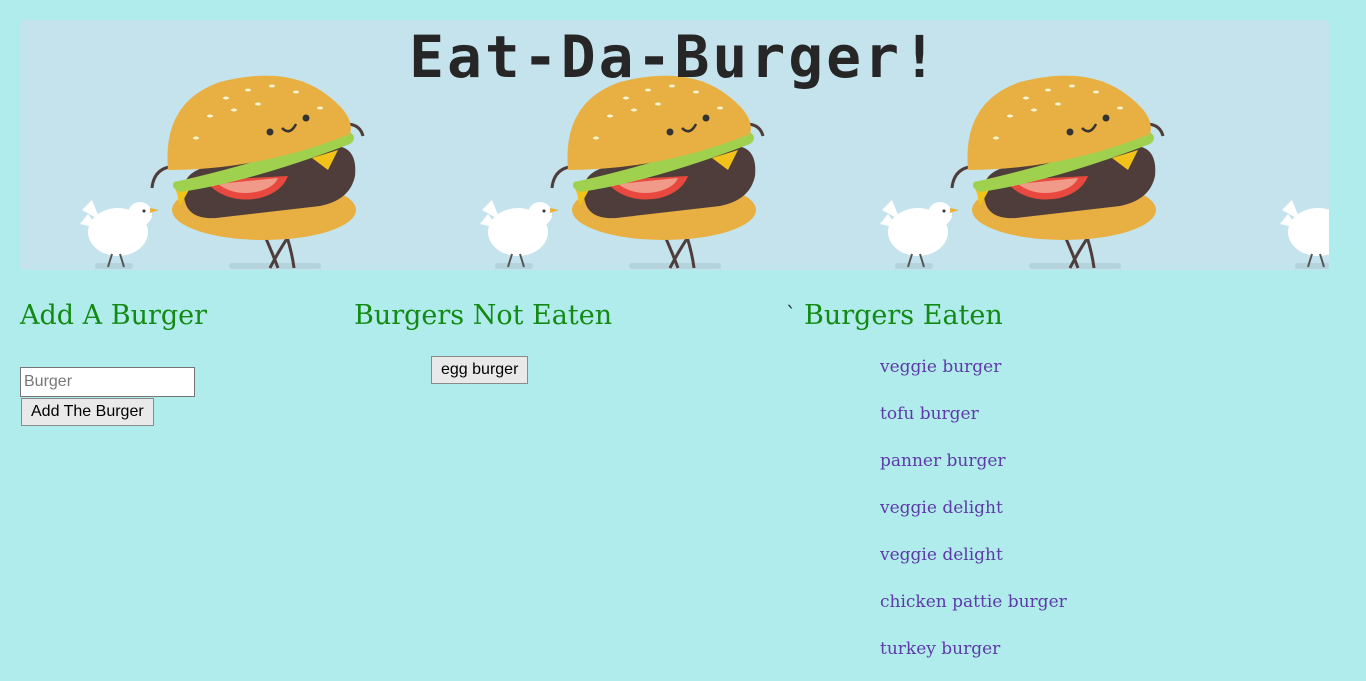 Image resolution: width=1366 pixels, height=681 pixels. I want to click on eaten-burger-item: panner burger, so click(943, 461).